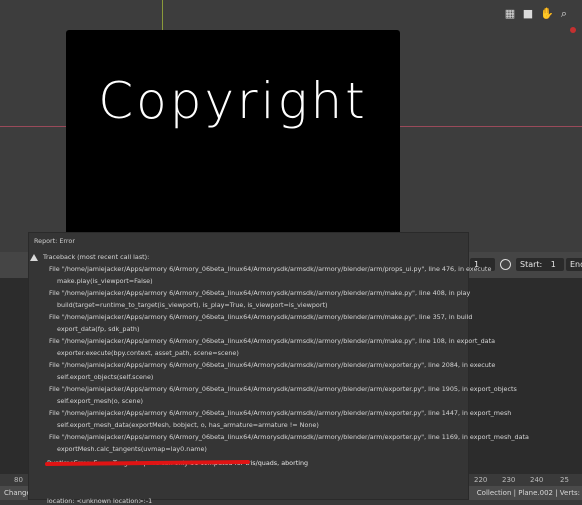 This screenshot has height=505, width=582. Describe the element at coordinates (100, 501) in the screenshot. I see `location-line: location: <unknown location>:-1` at that location.